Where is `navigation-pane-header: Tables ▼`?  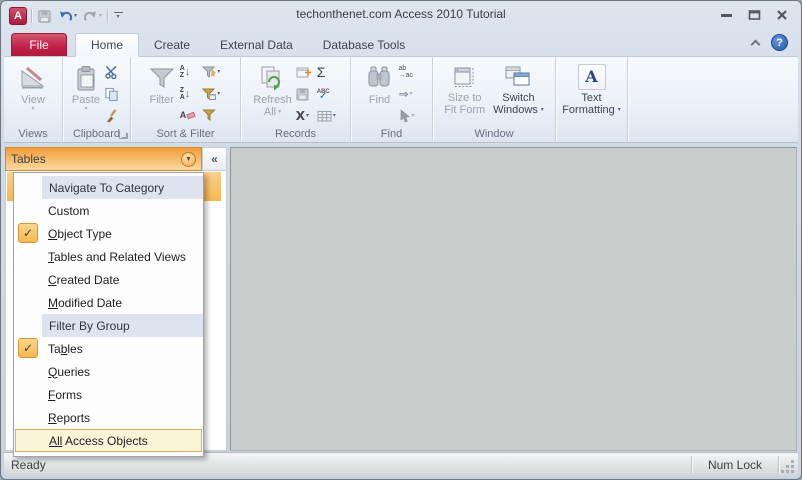 navigation-pane-header: Tables ▼ is located at coordinates (103, 159).